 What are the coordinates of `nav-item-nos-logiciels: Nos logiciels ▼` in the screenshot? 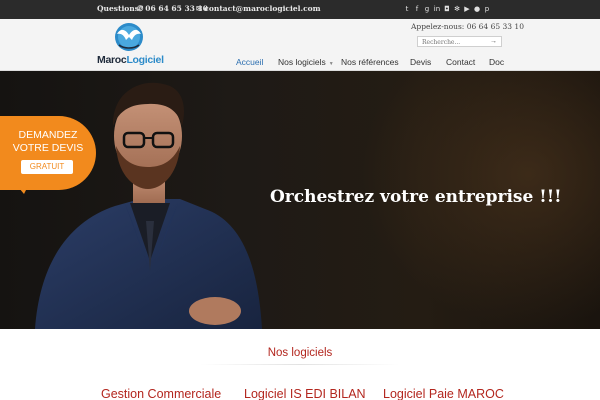 It's located at (306, 64).